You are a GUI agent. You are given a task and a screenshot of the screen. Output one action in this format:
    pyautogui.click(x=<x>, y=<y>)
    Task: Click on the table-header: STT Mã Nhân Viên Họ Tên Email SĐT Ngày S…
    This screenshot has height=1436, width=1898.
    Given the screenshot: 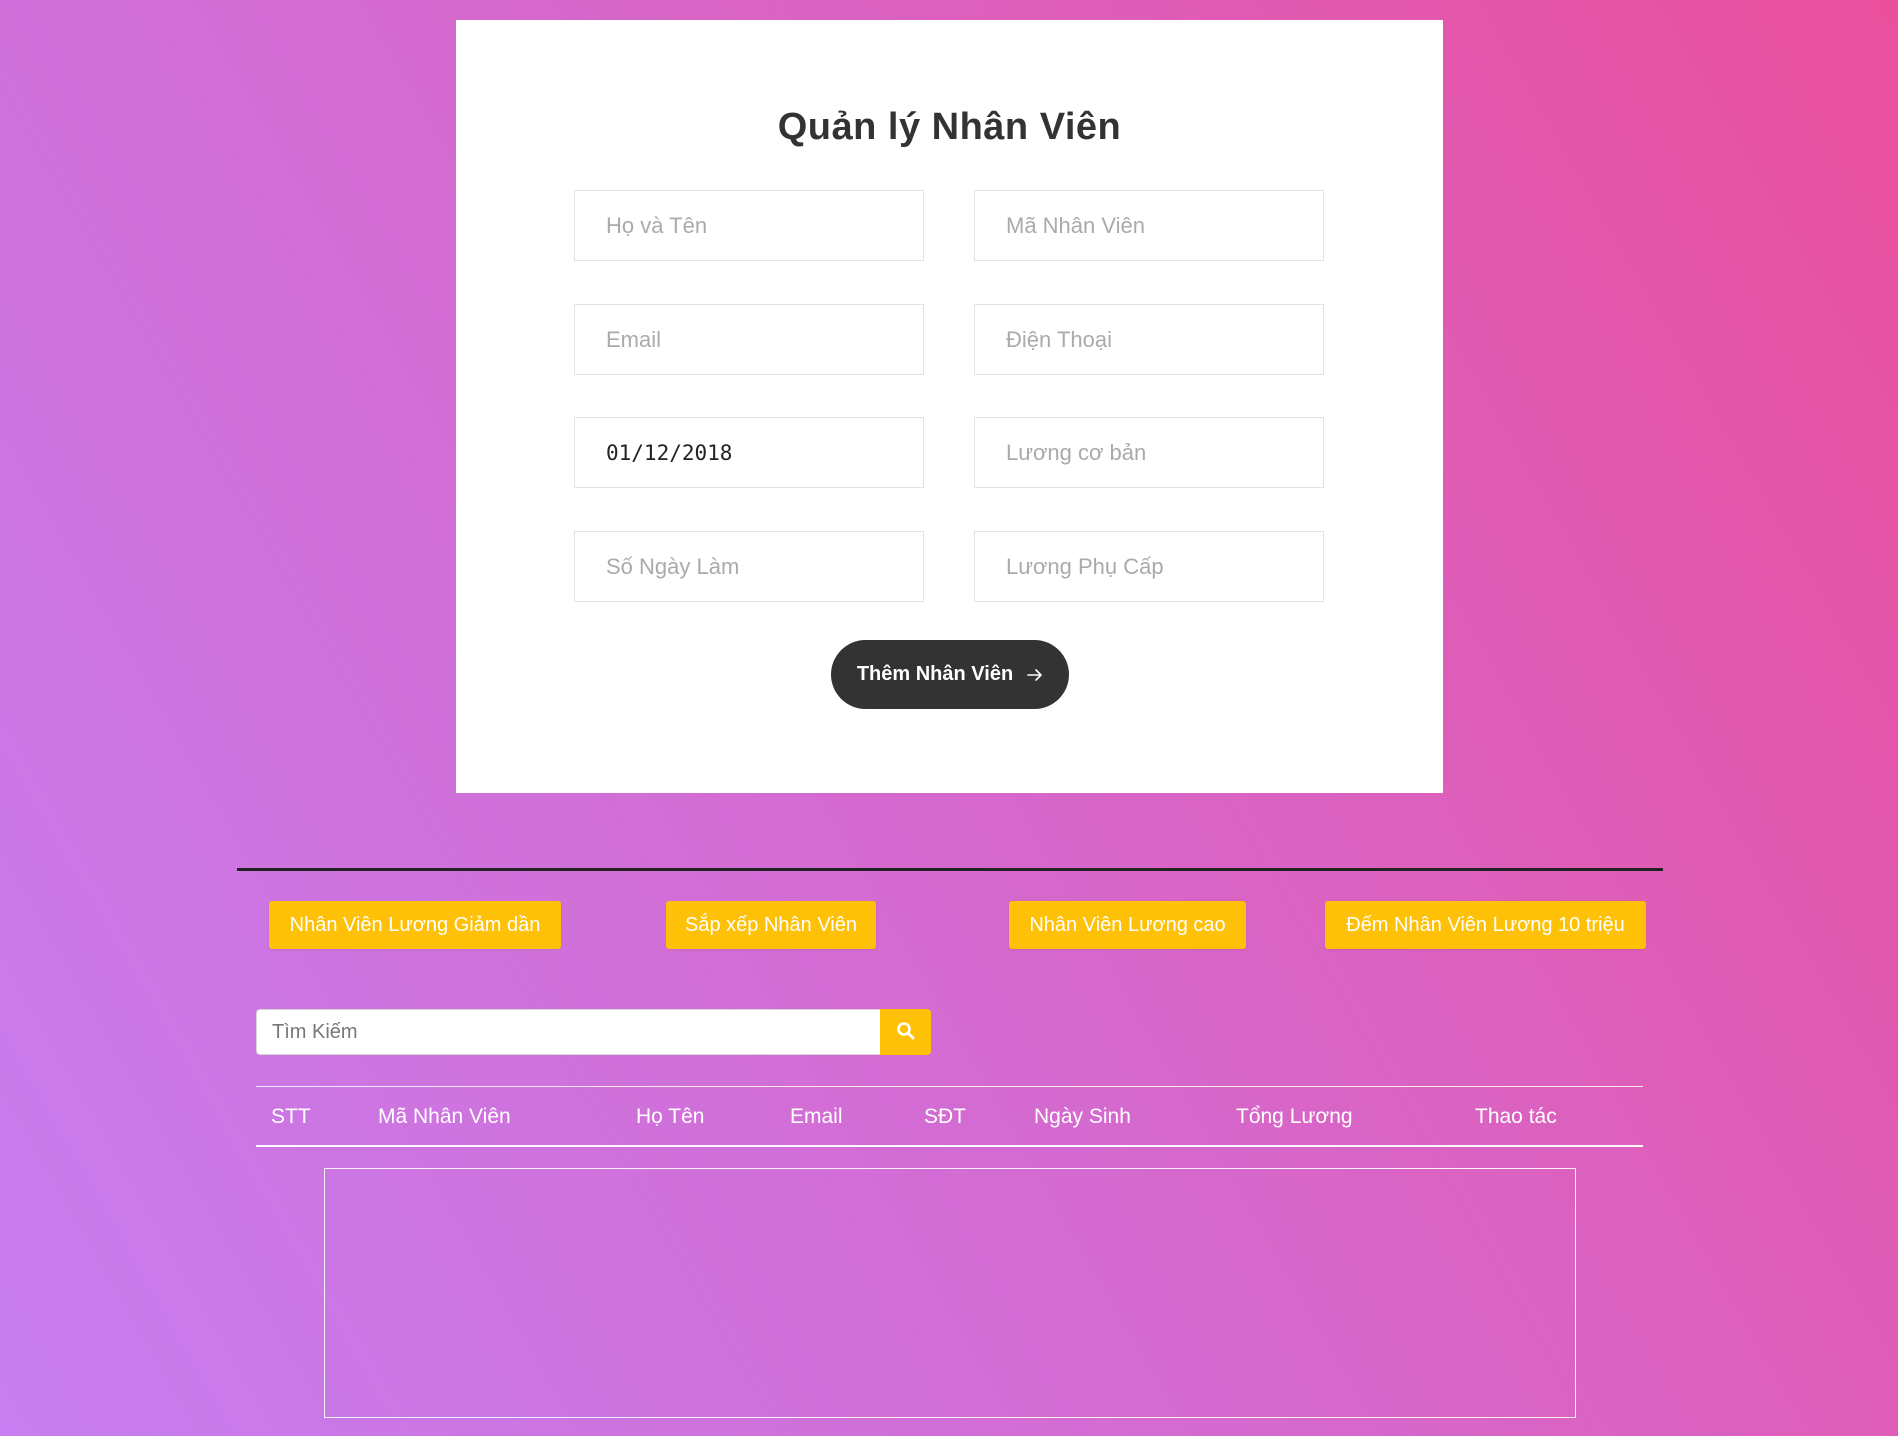 What is the action you would take?
    pyautogui.click(x=949, y=1116)
    